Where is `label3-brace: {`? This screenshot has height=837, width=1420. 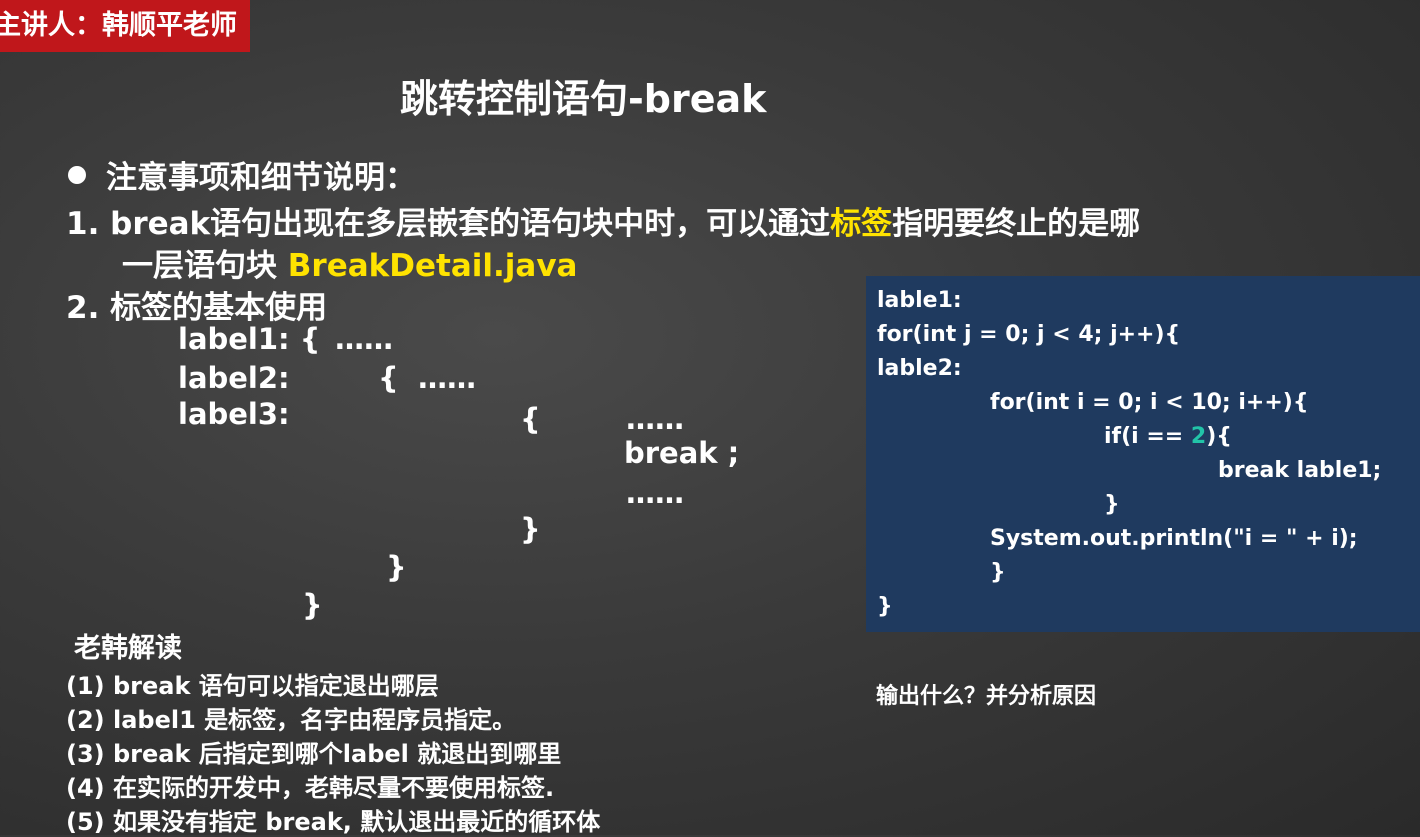
label3-brace: { is located at coordinates (530, 419).